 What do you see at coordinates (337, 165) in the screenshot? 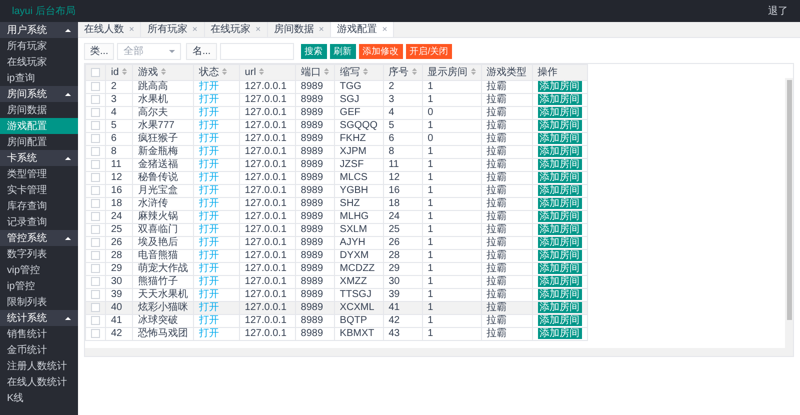
I see `table-row: 11 金猪送福 打开 127.0.0.1 8989 JZSF 11 1 拉霸 添加房间` at bounding box center [337, 165].